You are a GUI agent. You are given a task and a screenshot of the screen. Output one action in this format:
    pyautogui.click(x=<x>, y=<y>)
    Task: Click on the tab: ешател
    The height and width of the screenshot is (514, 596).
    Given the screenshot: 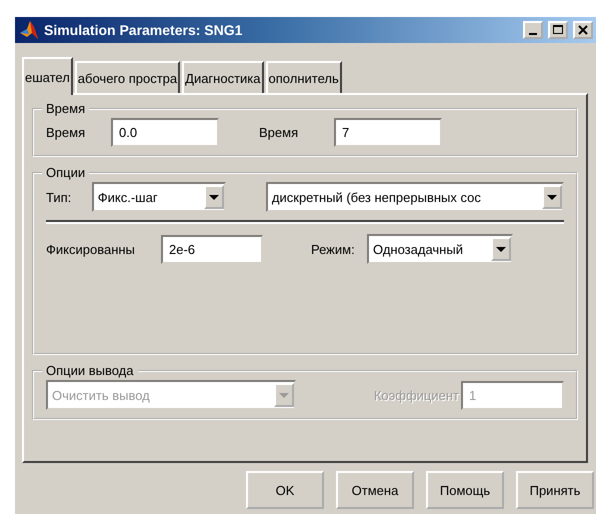 What is the action you would take?
    pyautogui.click(x=47, y=76)
    